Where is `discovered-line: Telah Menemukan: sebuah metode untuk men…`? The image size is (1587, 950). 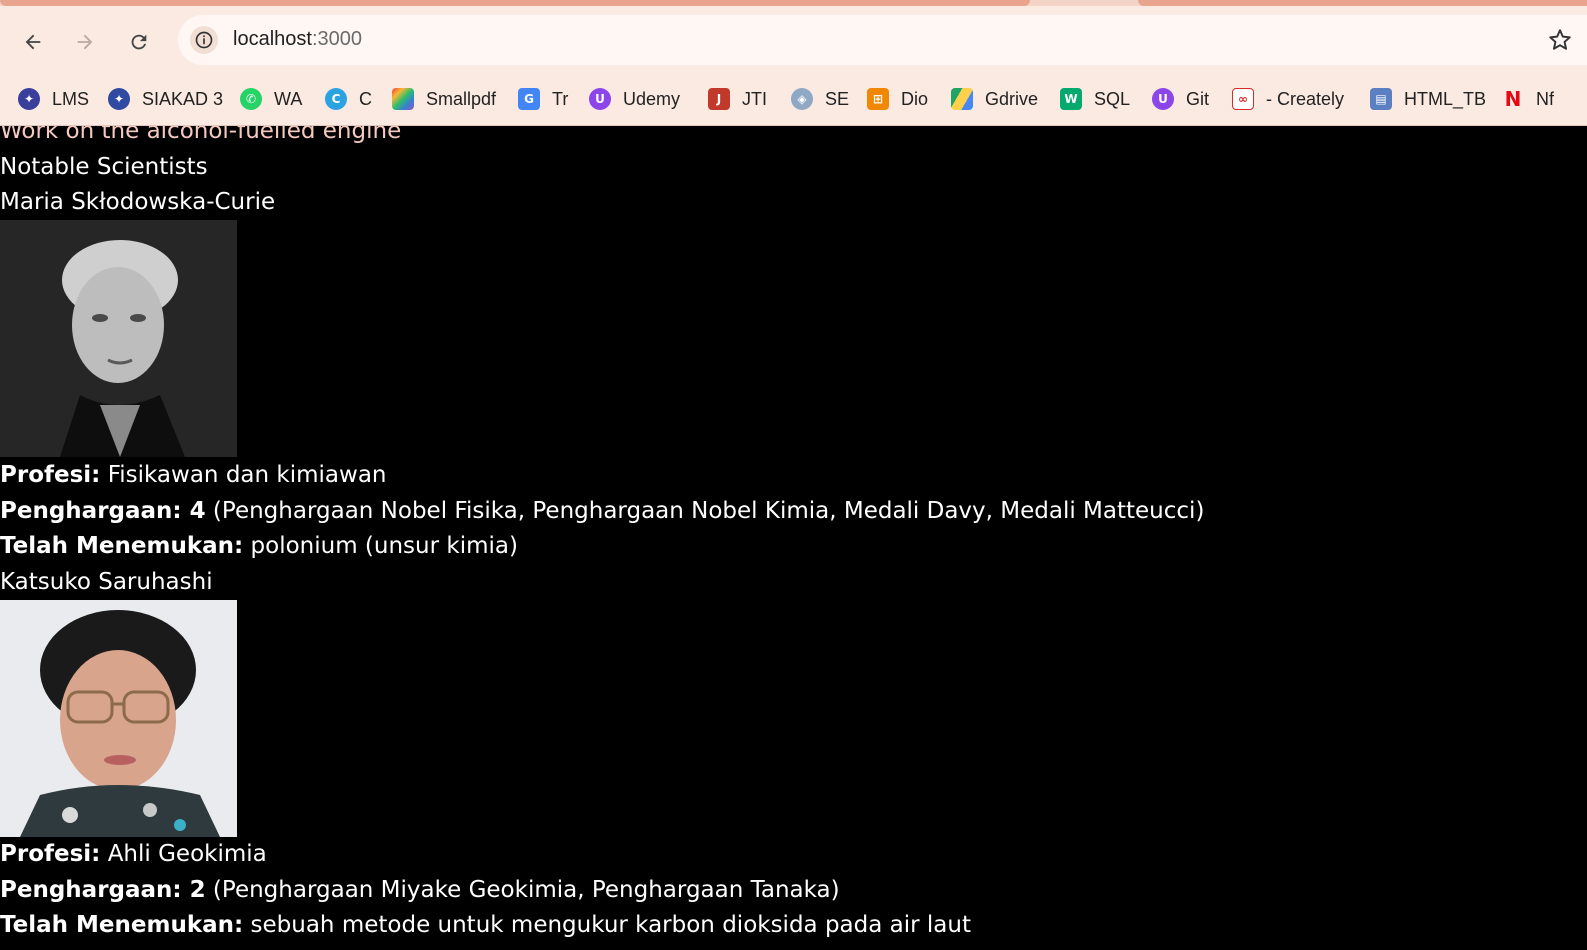
discovered-line: Telah Menemukan: sebuah metode untuk men… is located at coordinates (485, 925).